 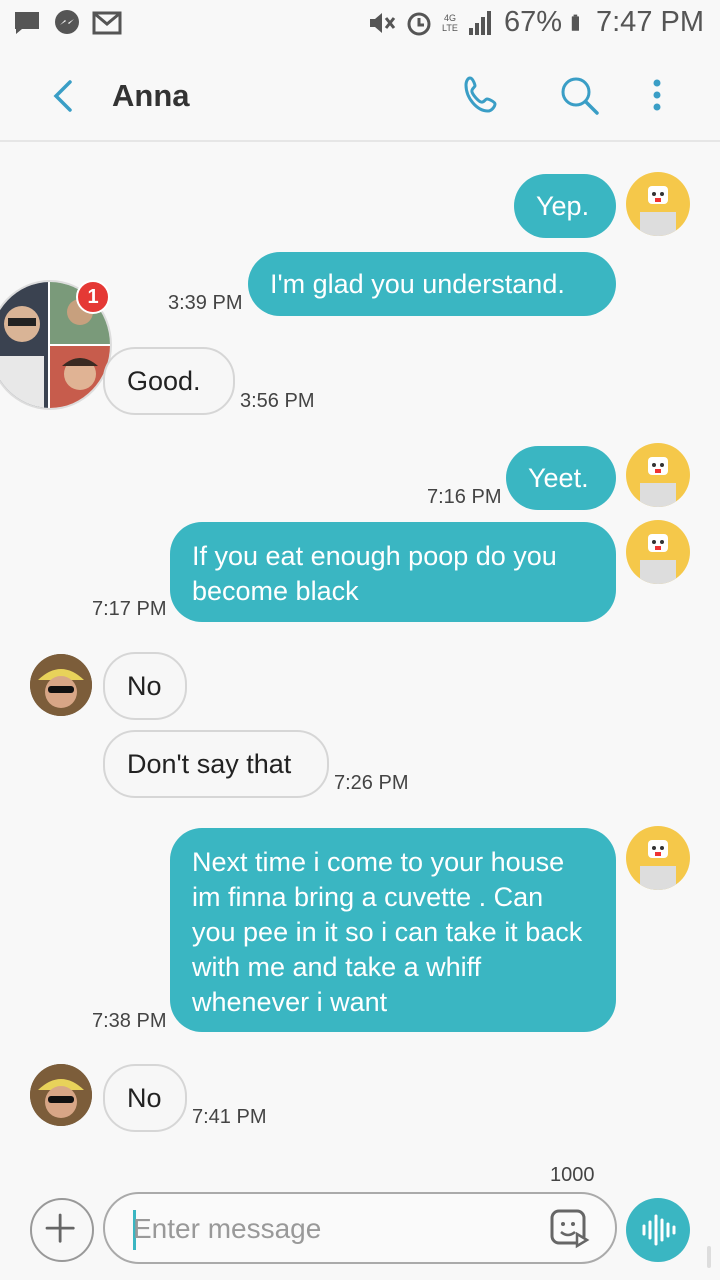 I want to click on message-bubble-outgoing: Yeet., so click(x=561, y=478).